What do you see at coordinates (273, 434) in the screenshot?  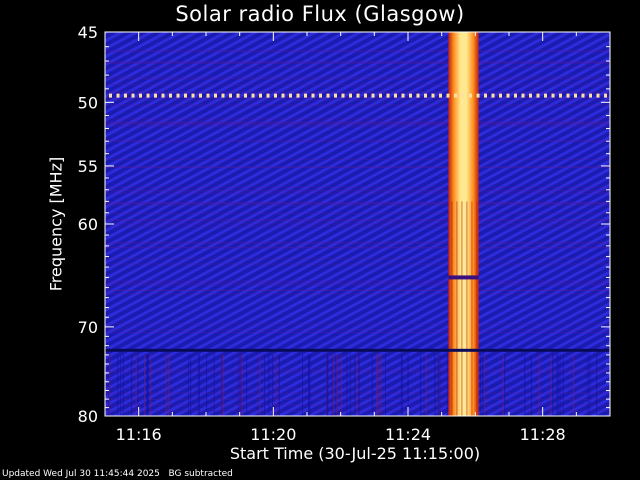 I see `x-tick-label: 11:20` at bounding box center [273, 434].